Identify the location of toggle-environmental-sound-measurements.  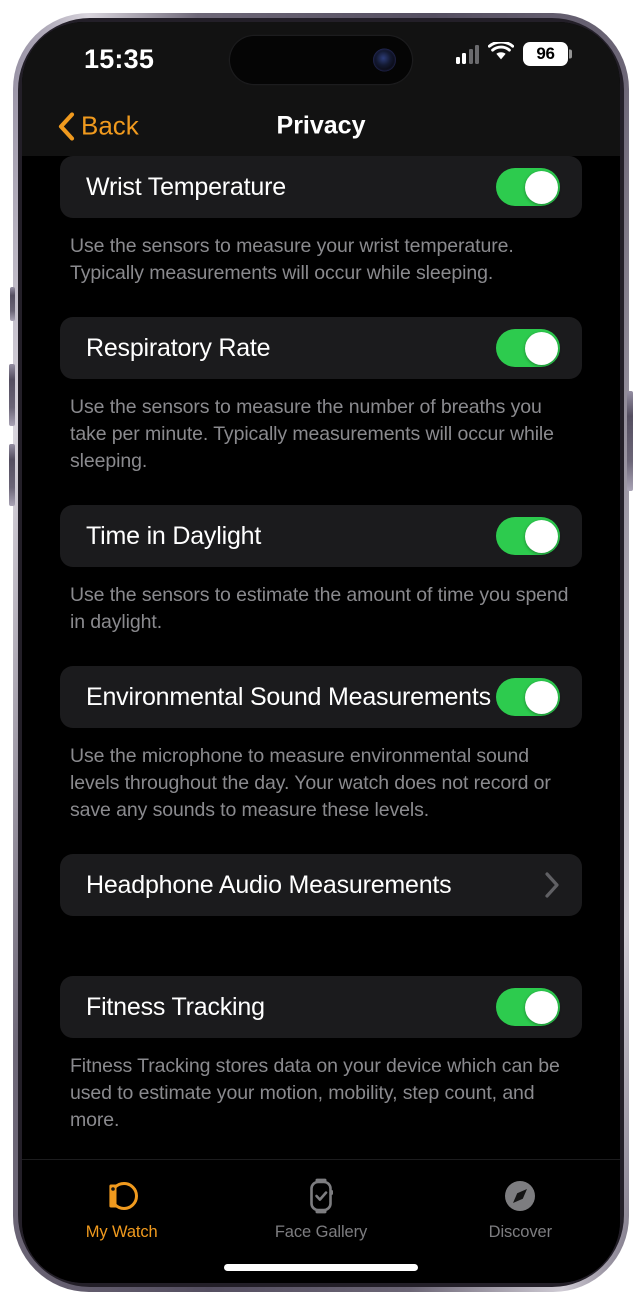
(528, 697).